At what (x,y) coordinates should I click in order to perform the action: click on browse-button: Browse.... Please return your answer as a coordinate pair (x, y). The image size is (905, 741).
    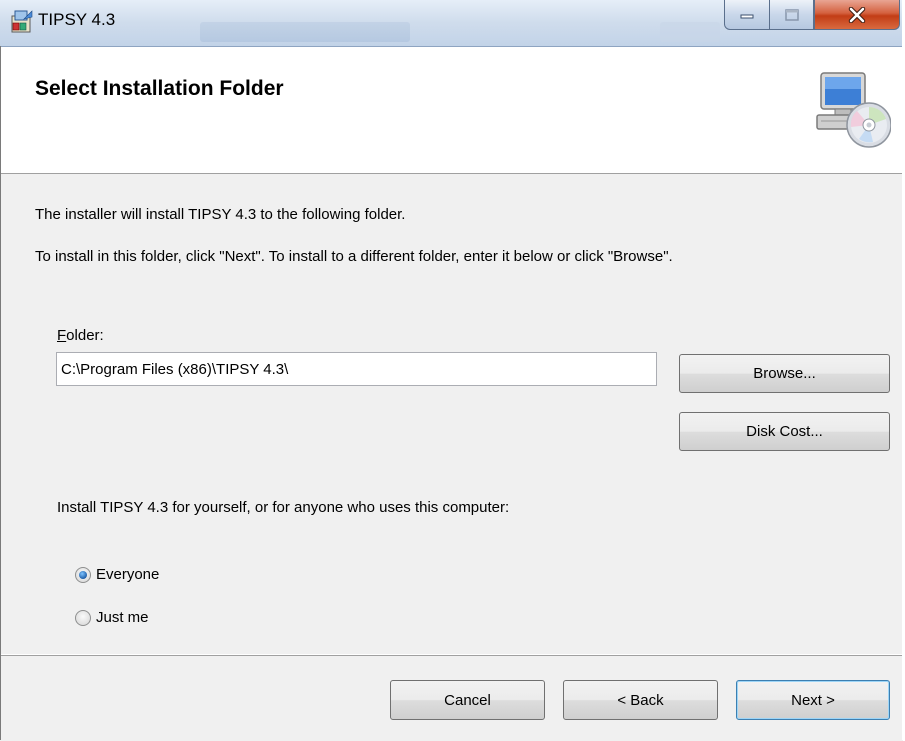
    Looking at the image, I should click on (784, 373).